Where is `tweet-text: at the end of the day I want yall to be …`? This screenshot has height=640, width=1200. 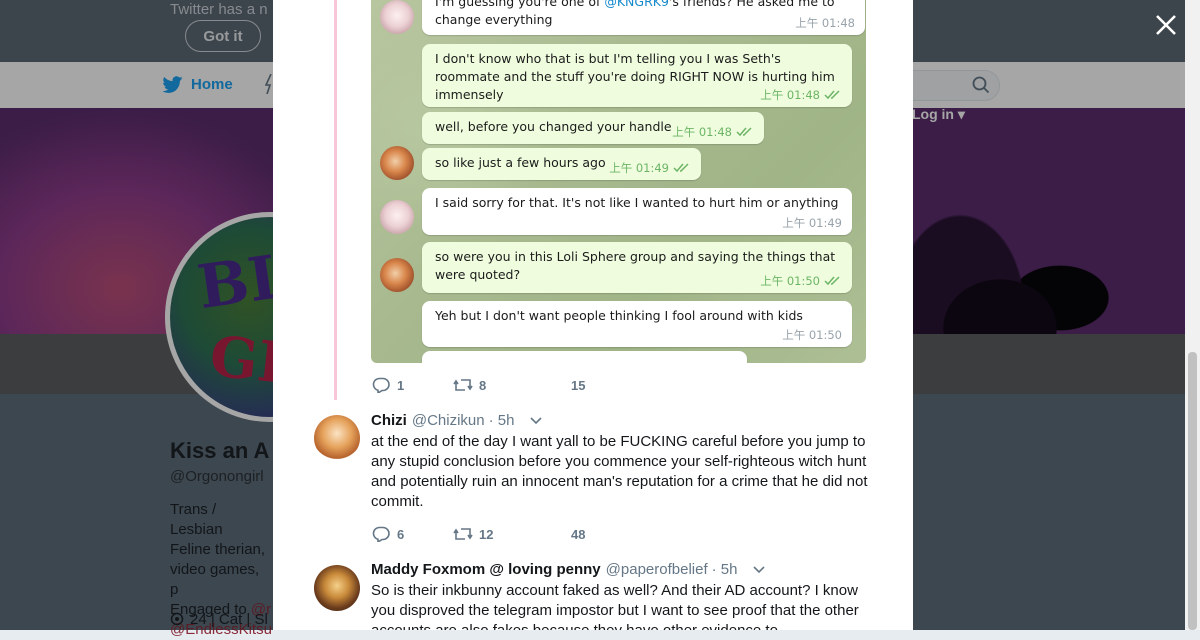 tweet-text: at the end of the day I want yall to be … is located at coordinates (619, 471).